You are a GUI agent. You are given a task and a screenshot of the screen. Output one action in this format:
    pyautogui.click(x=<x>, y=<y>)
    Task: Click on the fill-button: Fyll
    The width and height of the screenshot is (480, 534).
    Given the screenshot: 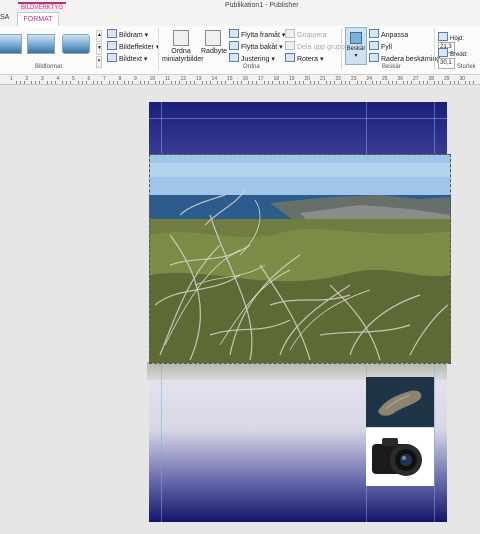 What is the action you would take?
    pyautogui.click(x=380, y=46)
    